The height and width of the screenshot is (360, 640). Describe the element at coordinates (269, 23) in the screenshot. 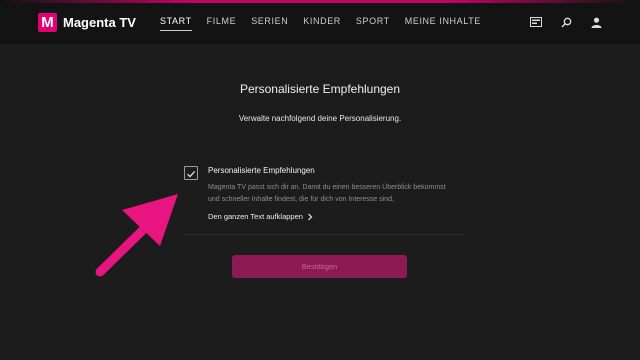

I see `nav-item-serien: SERIEN` at that location.